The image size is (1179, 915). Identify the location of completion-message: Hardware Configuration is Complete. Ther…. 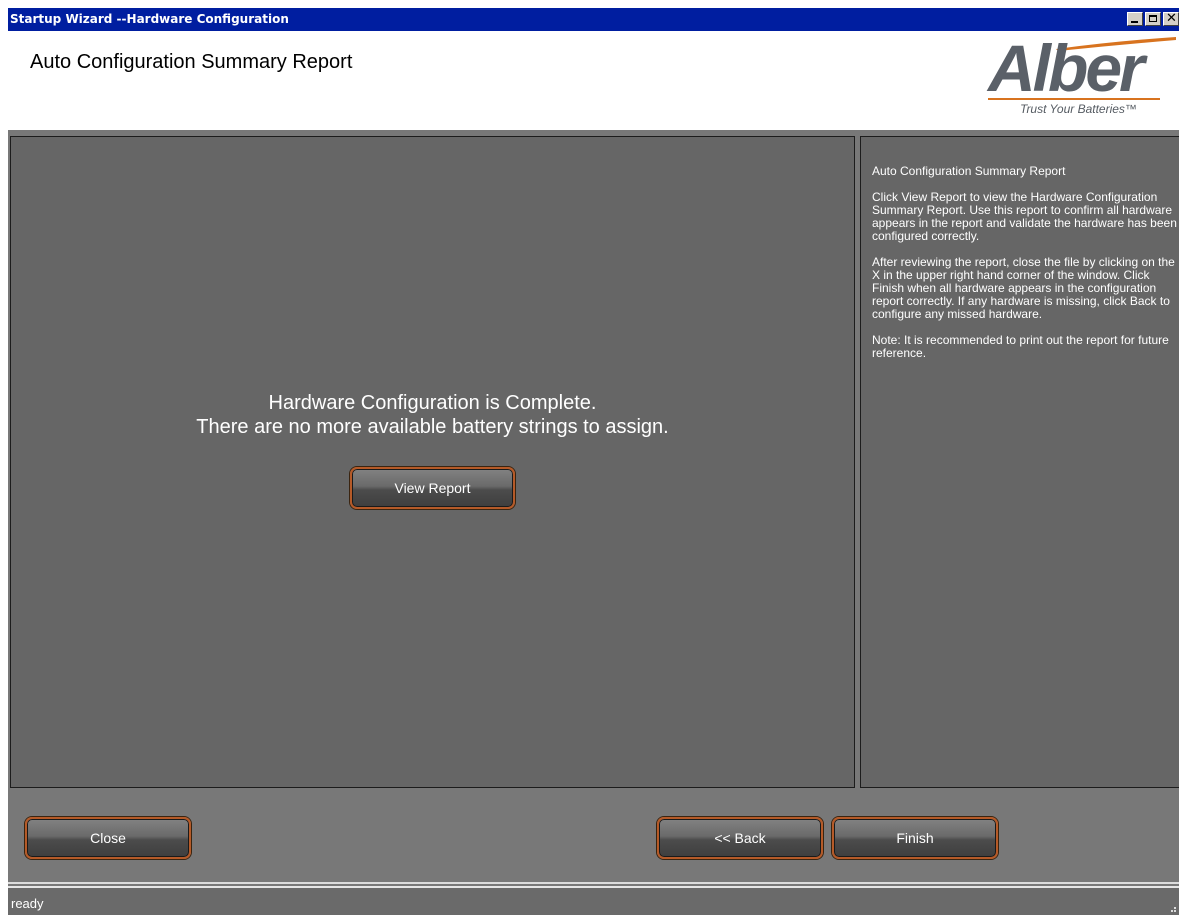
(432, 415).